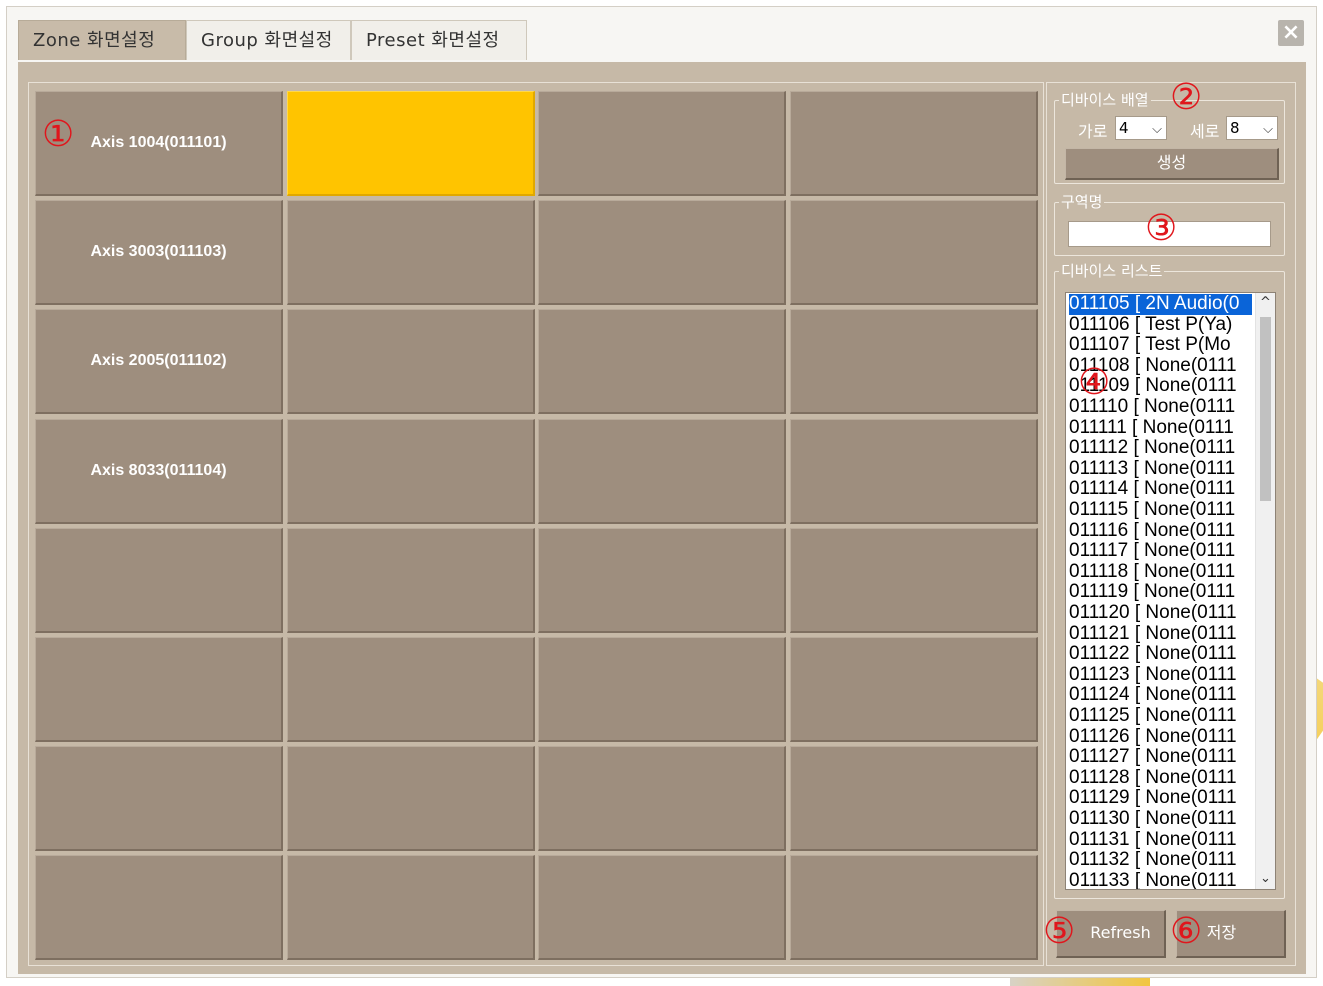 The height and width of the screenshot is (986, 1323). Describe the element at coordinates (1160, 366) in the screenshot. I see `device-list-item: 011108 [ None(0111` at that location.